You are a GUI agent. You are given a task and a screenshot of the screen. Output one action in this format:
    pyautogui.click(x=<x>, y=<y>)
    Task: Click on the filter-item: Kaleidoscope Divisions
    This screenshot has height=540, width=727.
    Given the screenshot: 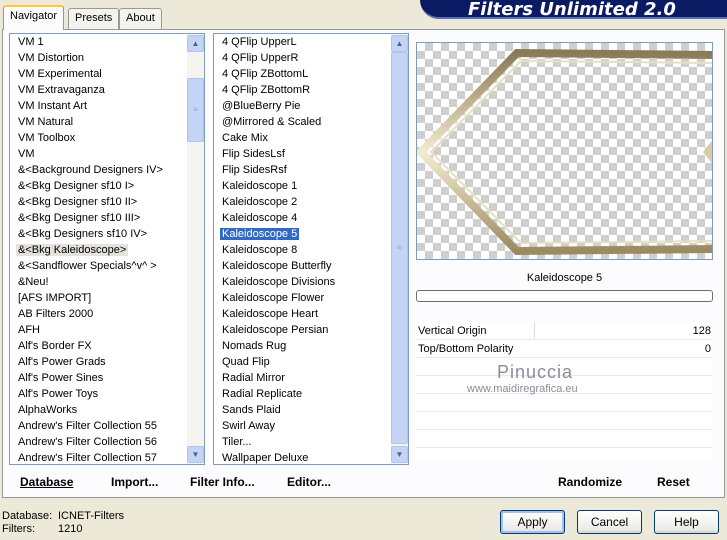 What is the action you would take?
    pyautogui.click(x=311, y=282)
    